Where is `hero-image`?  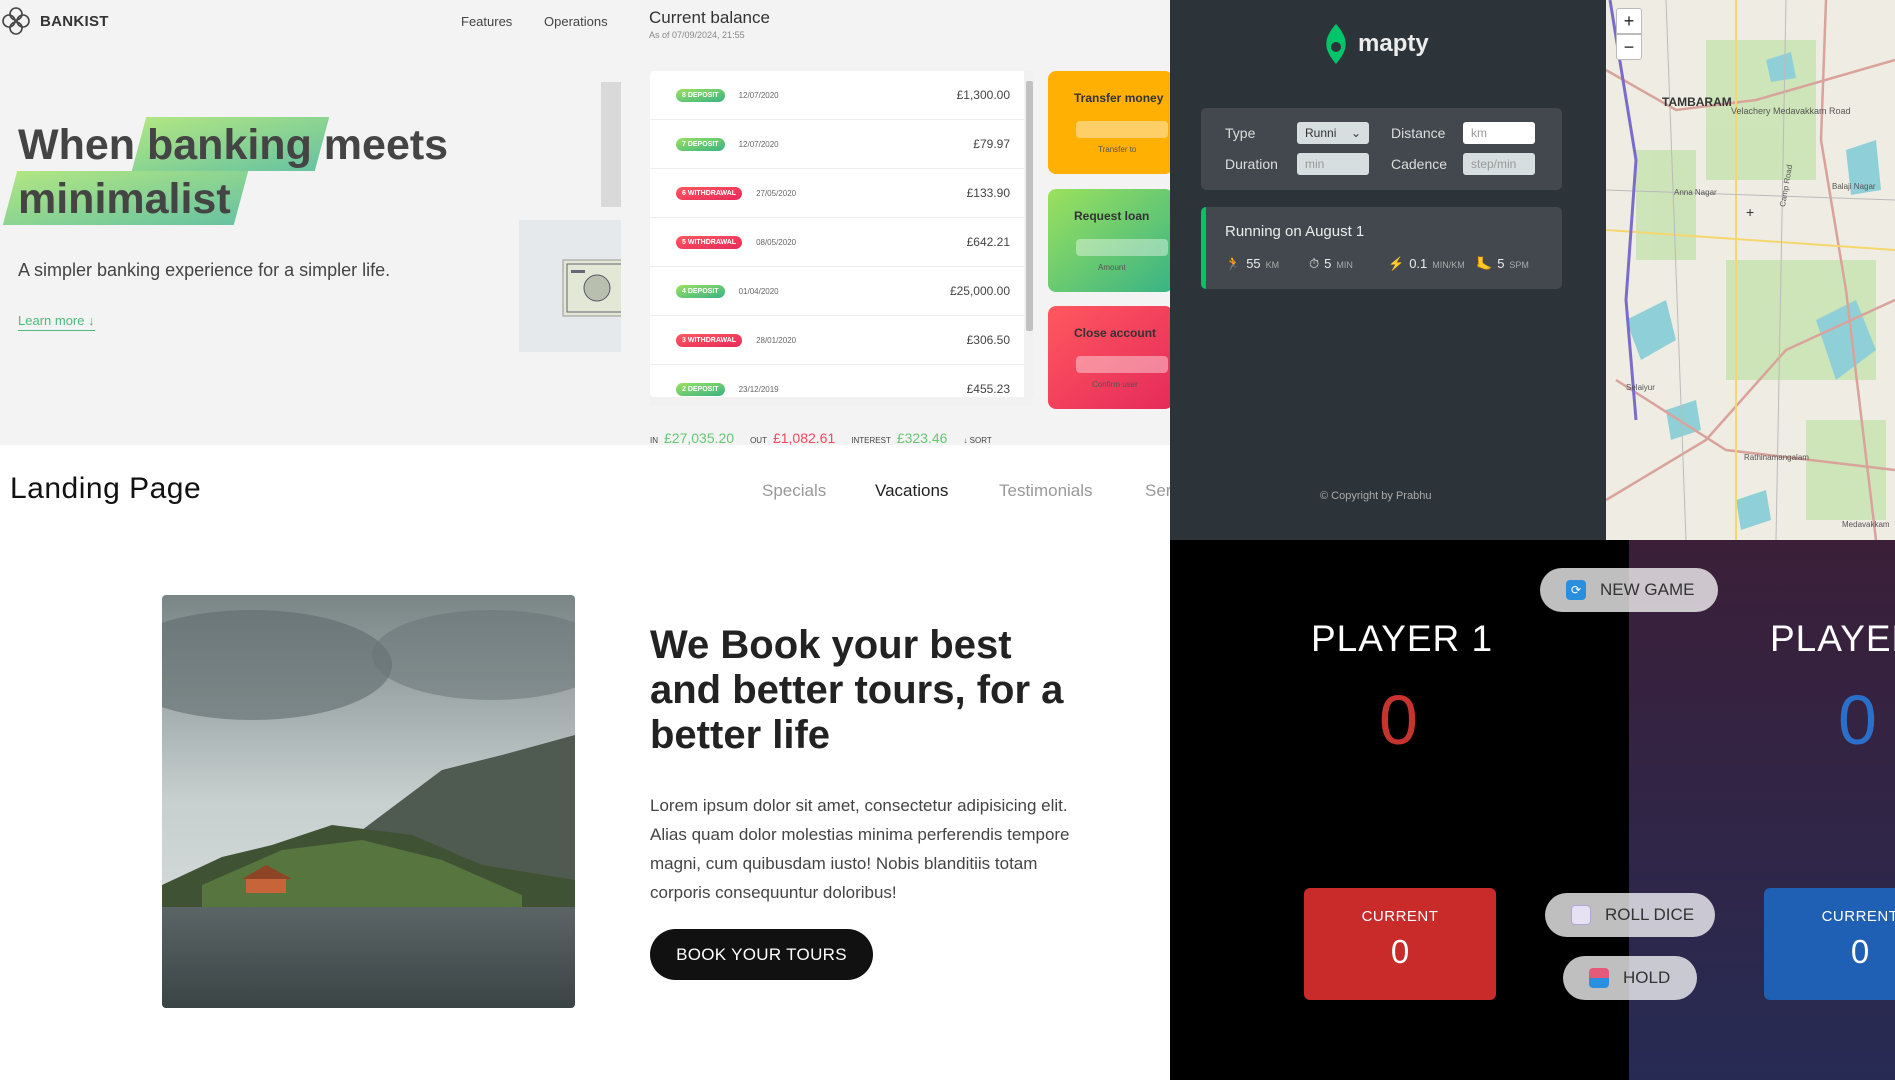 hero-image is located at coordinates (570, 286).